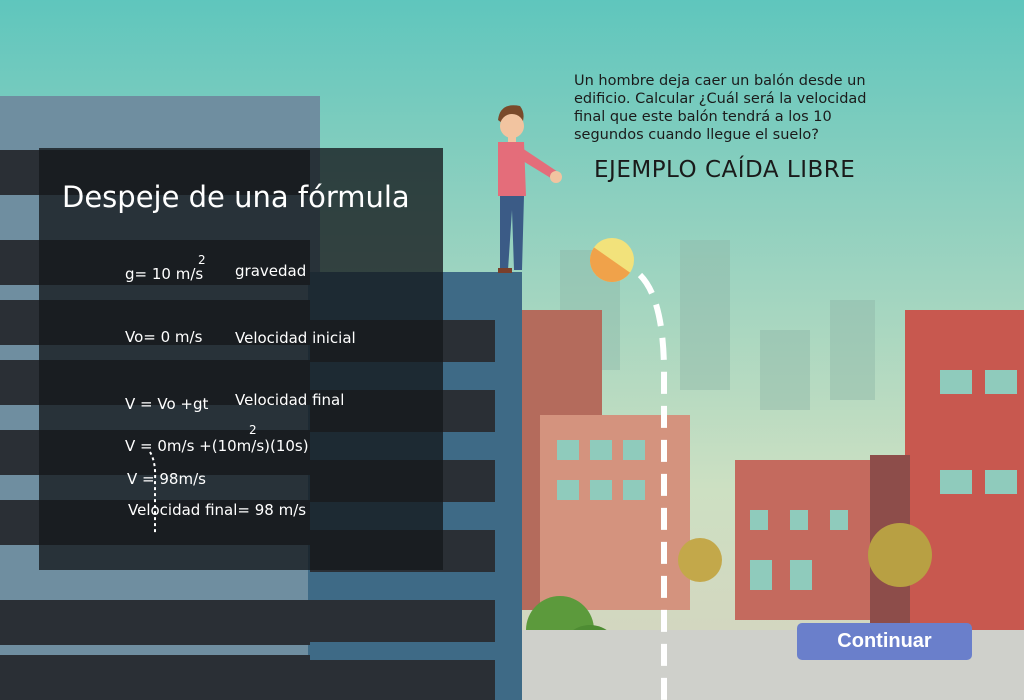 The height and width of the screenshot is (700, 1024). What do you see at coordinates (725, 170) in the screenshot?
I see `example-heading: EJEMPLO CAÍDA LIBRE` at bounding box center [725, 170].